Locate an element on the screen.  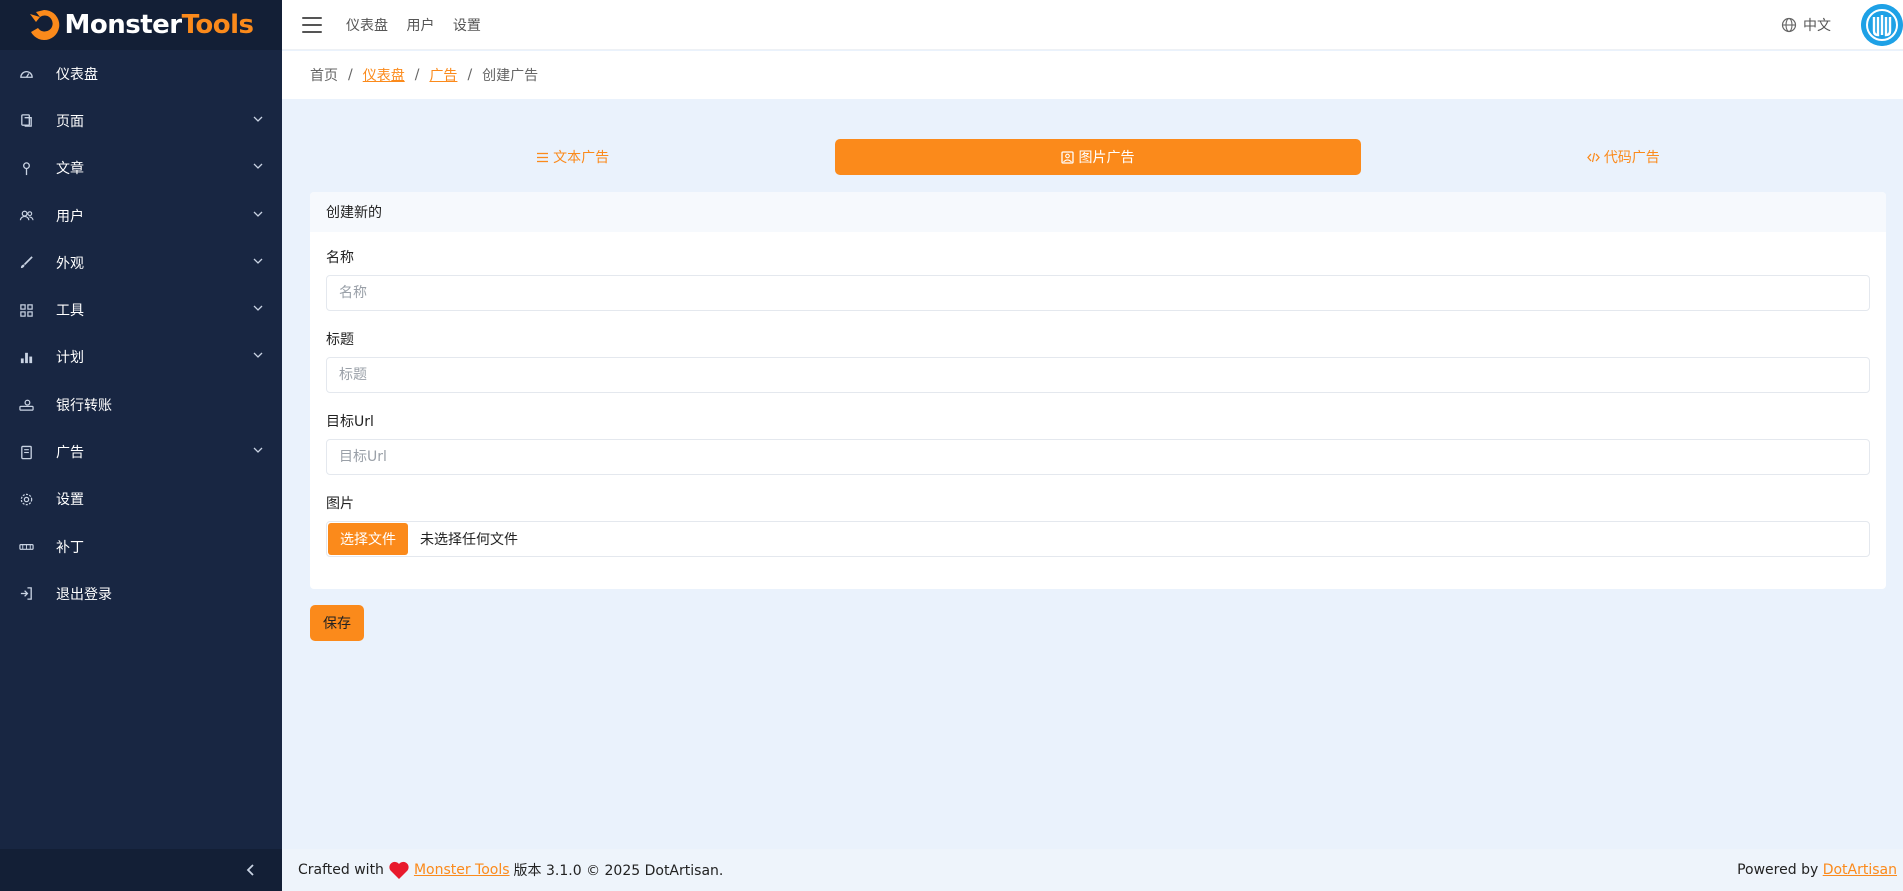
brush-icon is located at coordinates (26, 263).